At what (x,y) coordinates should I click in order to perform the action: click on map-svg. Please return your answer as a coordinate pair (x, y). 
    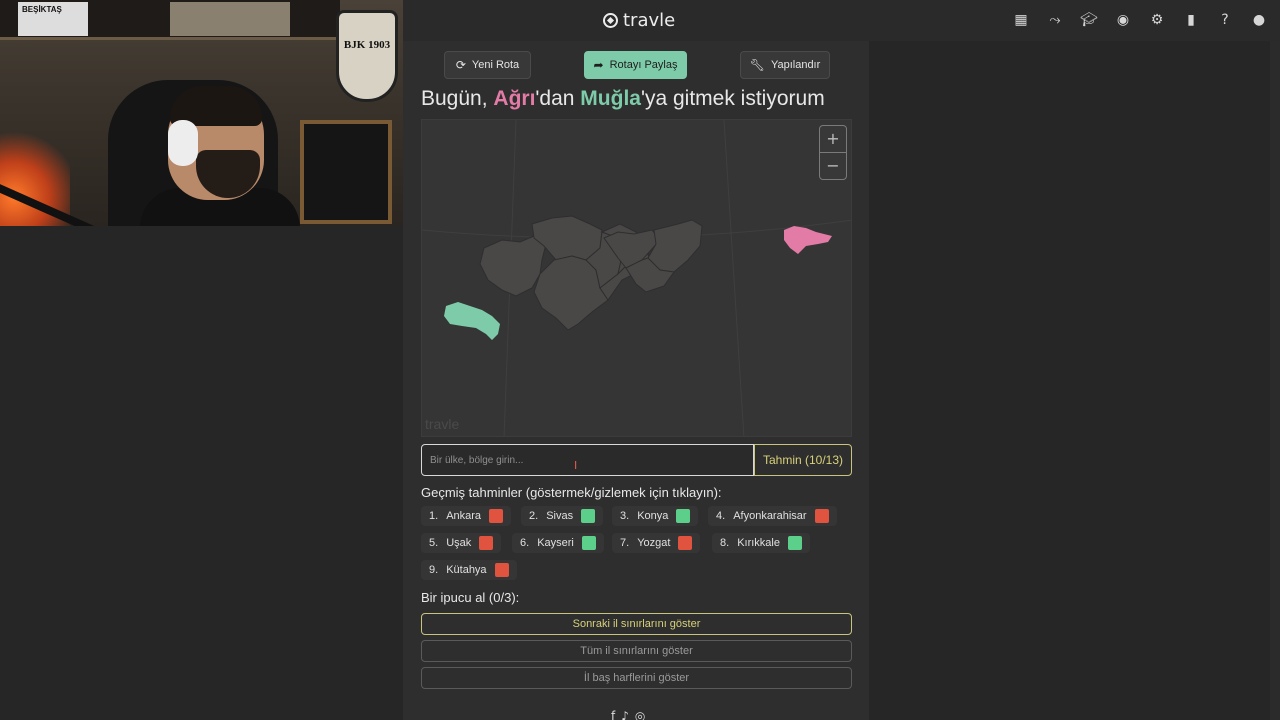
    Looking at the image, I should click on (636, 278).